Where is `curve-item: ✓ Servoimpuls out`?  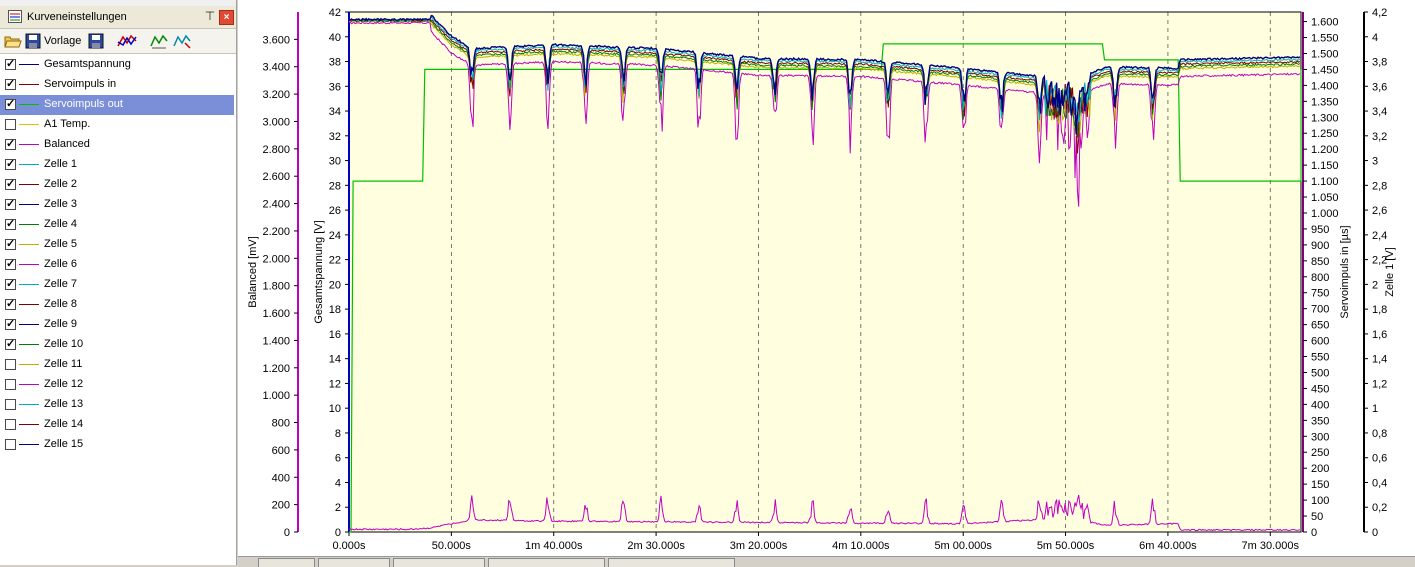
curve-item: ✓ Servoimpuls out is located at coordinates (117, 105).